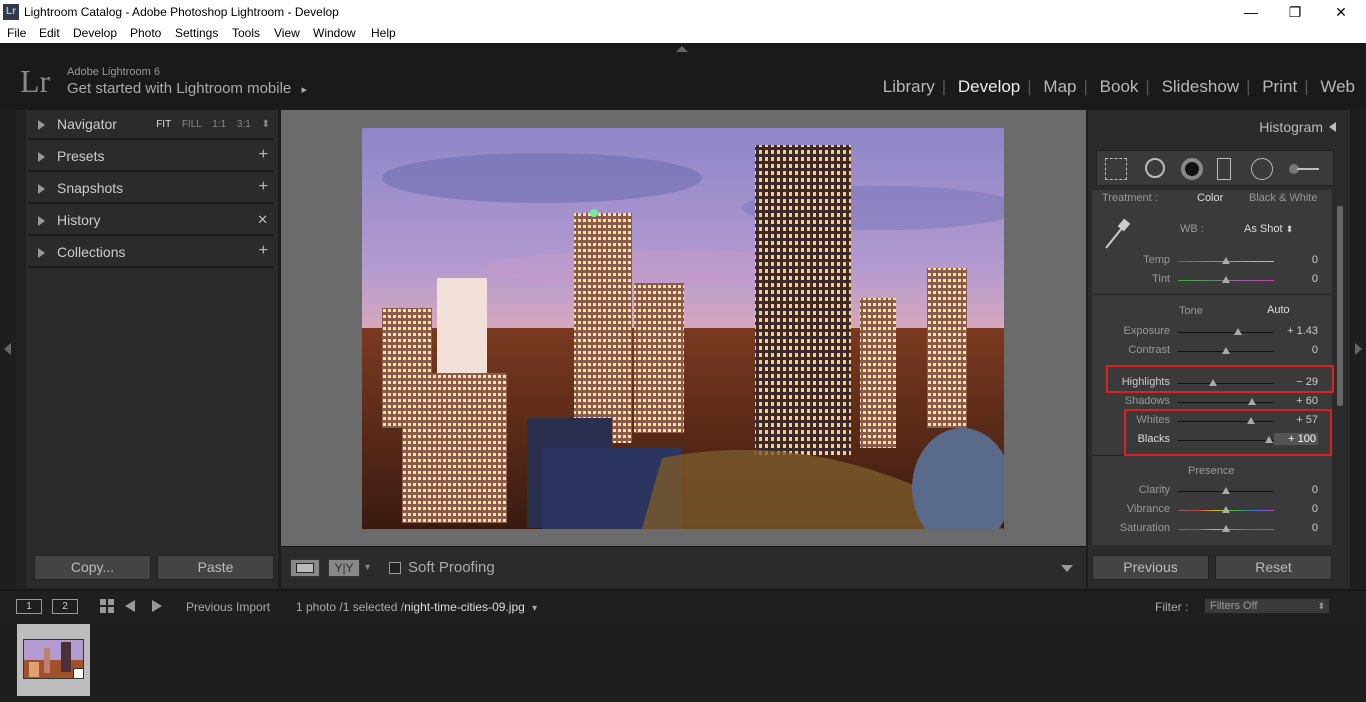 The height and width of the screenshot is (702, 1366). What do you see at coordinates (78, 673) in the screenshot?
I see `develop-badge-icon` at bounding box center [78, 673].